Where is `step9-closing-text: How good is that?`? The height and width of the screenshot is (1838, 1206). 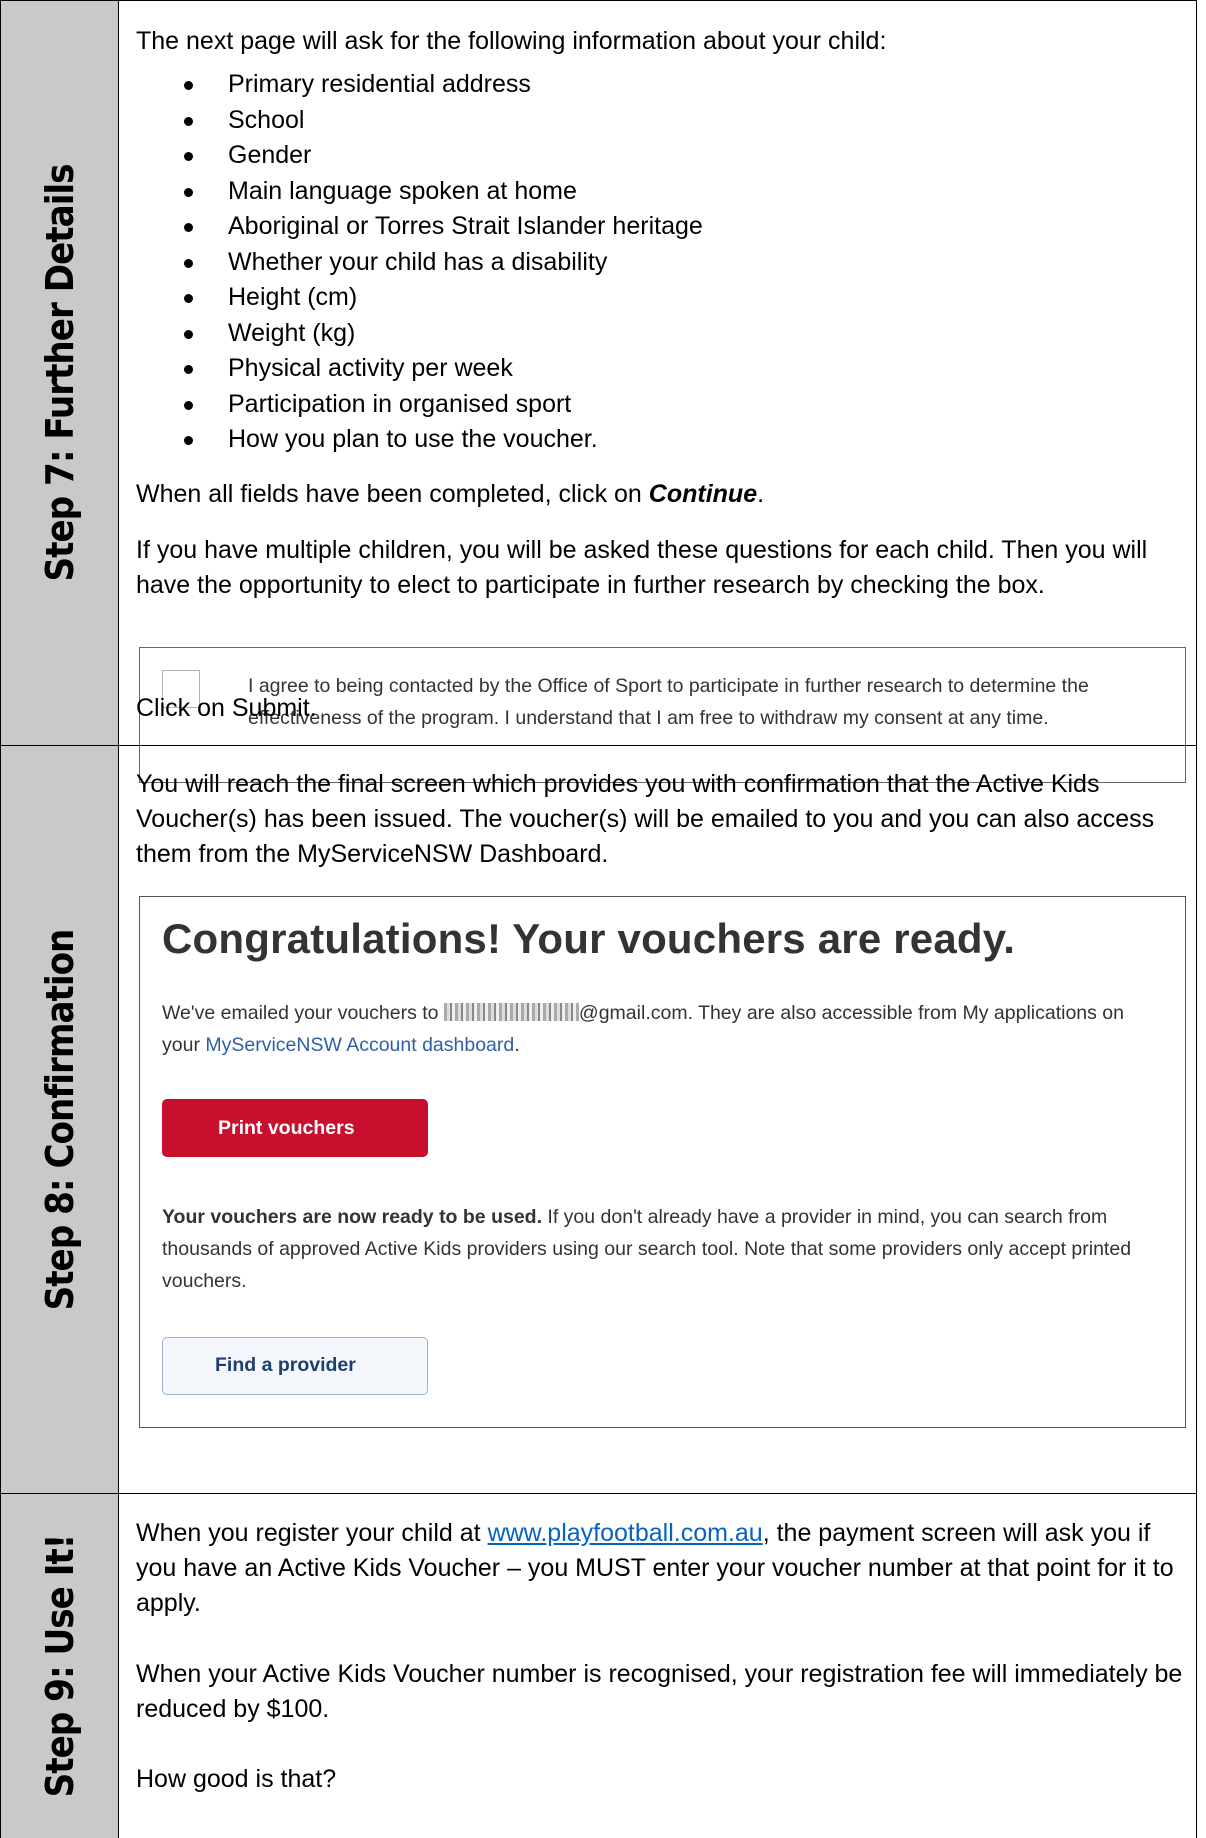 step9-closing-text: How good is that? is located at coordinates (236, 1779).